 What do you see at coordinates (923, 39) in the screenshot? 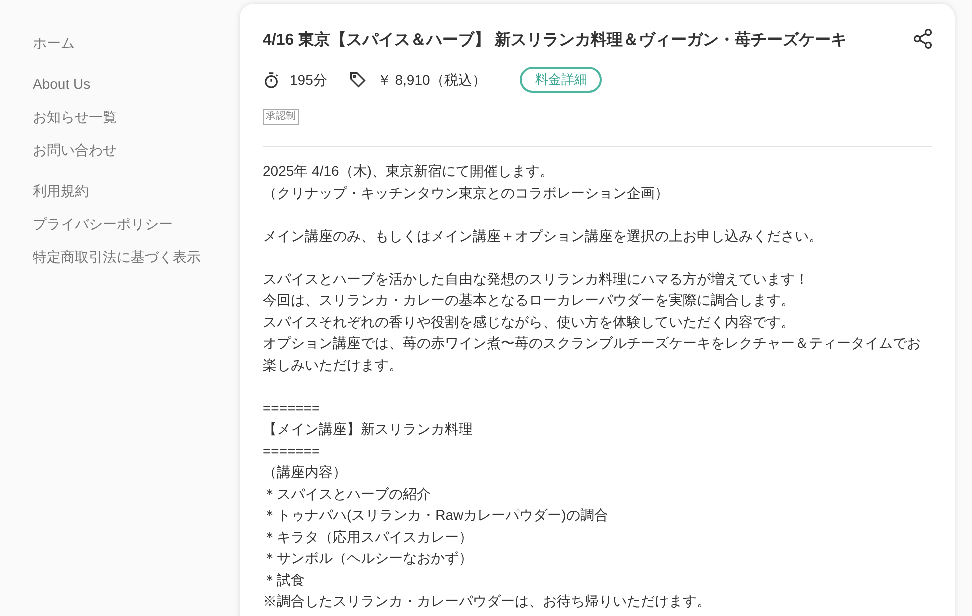
I see `share-icon` at bounding box center [923, 39].